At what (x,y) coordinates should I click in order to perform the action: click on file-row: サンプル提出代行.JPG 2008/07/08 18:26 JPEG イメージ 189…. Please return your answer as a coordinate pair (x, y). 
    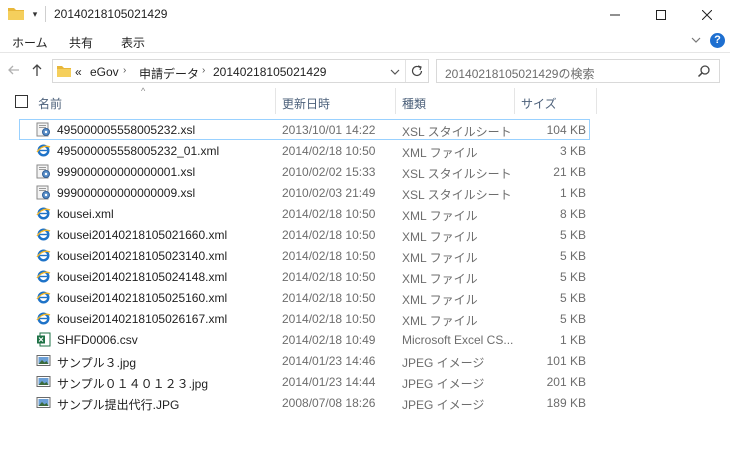
    Looking at the image, I should click on (304, 402).